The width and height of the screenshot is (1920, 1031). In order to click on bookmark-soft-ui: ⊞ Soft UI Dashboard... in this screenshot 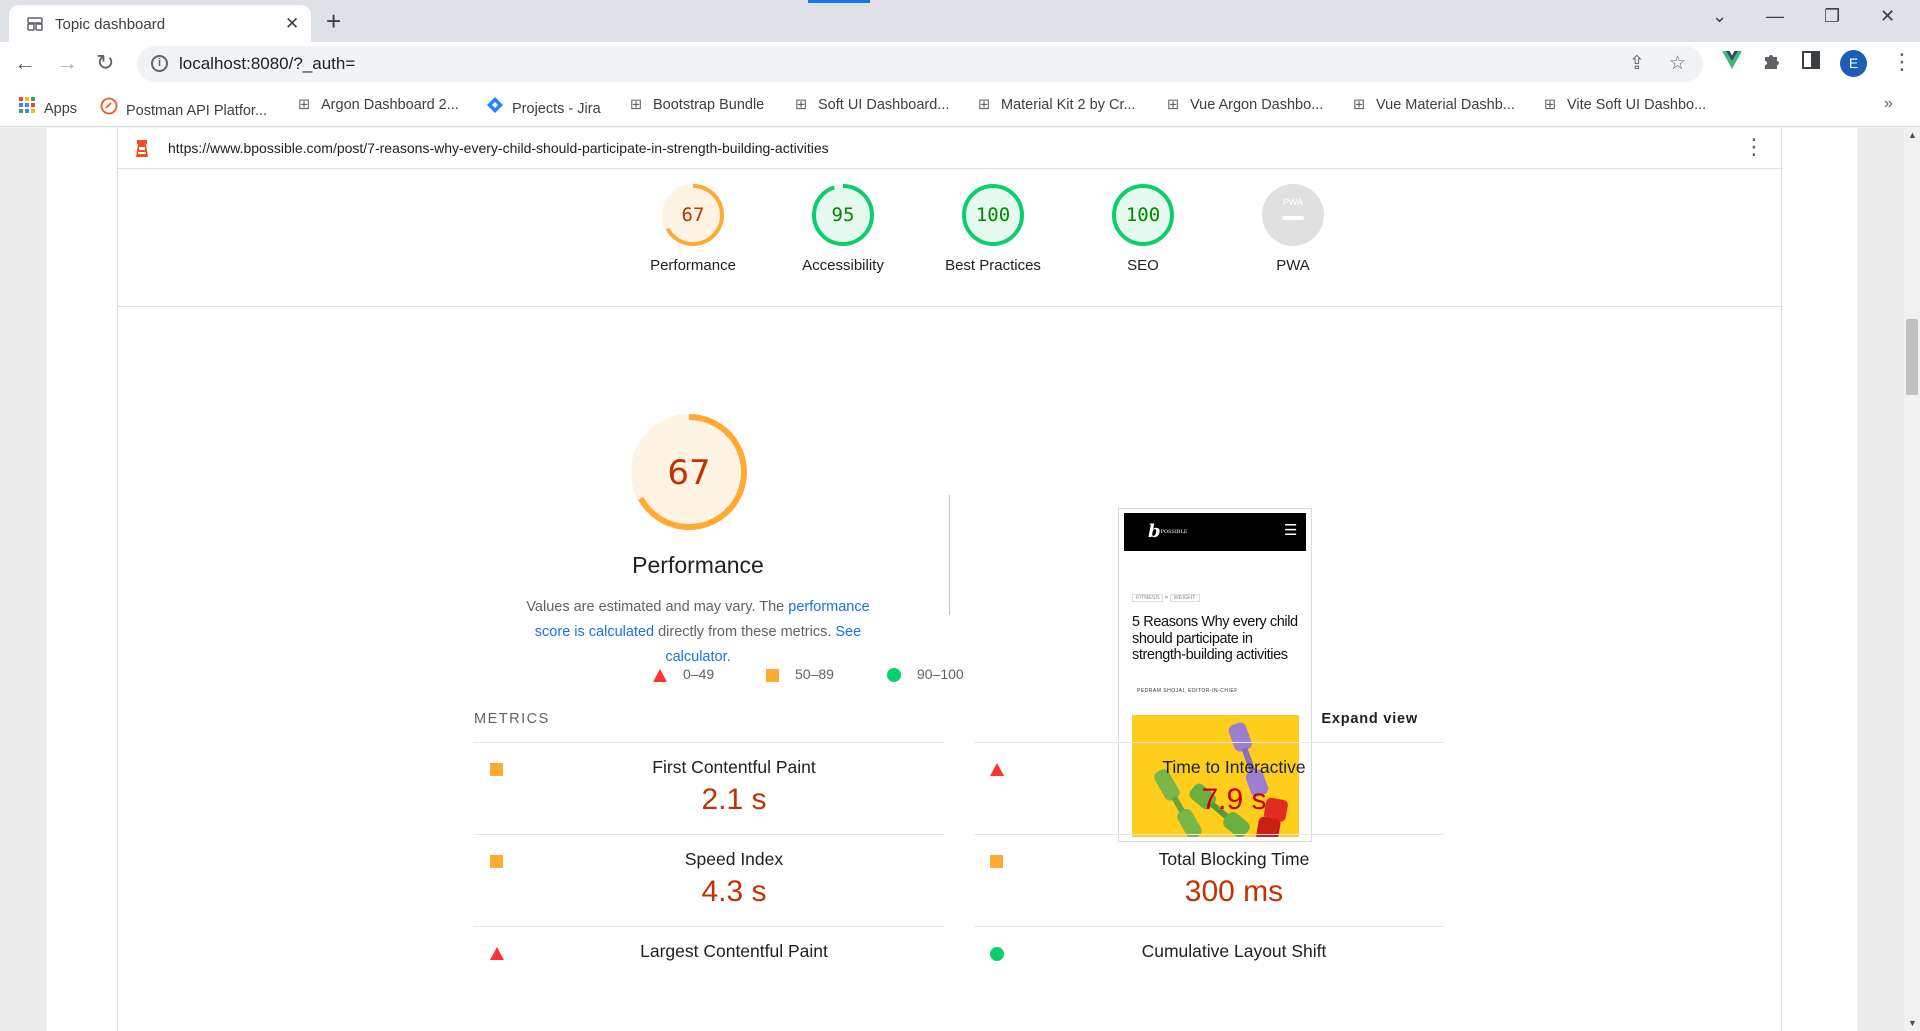, I will do `click(870, 105)`.